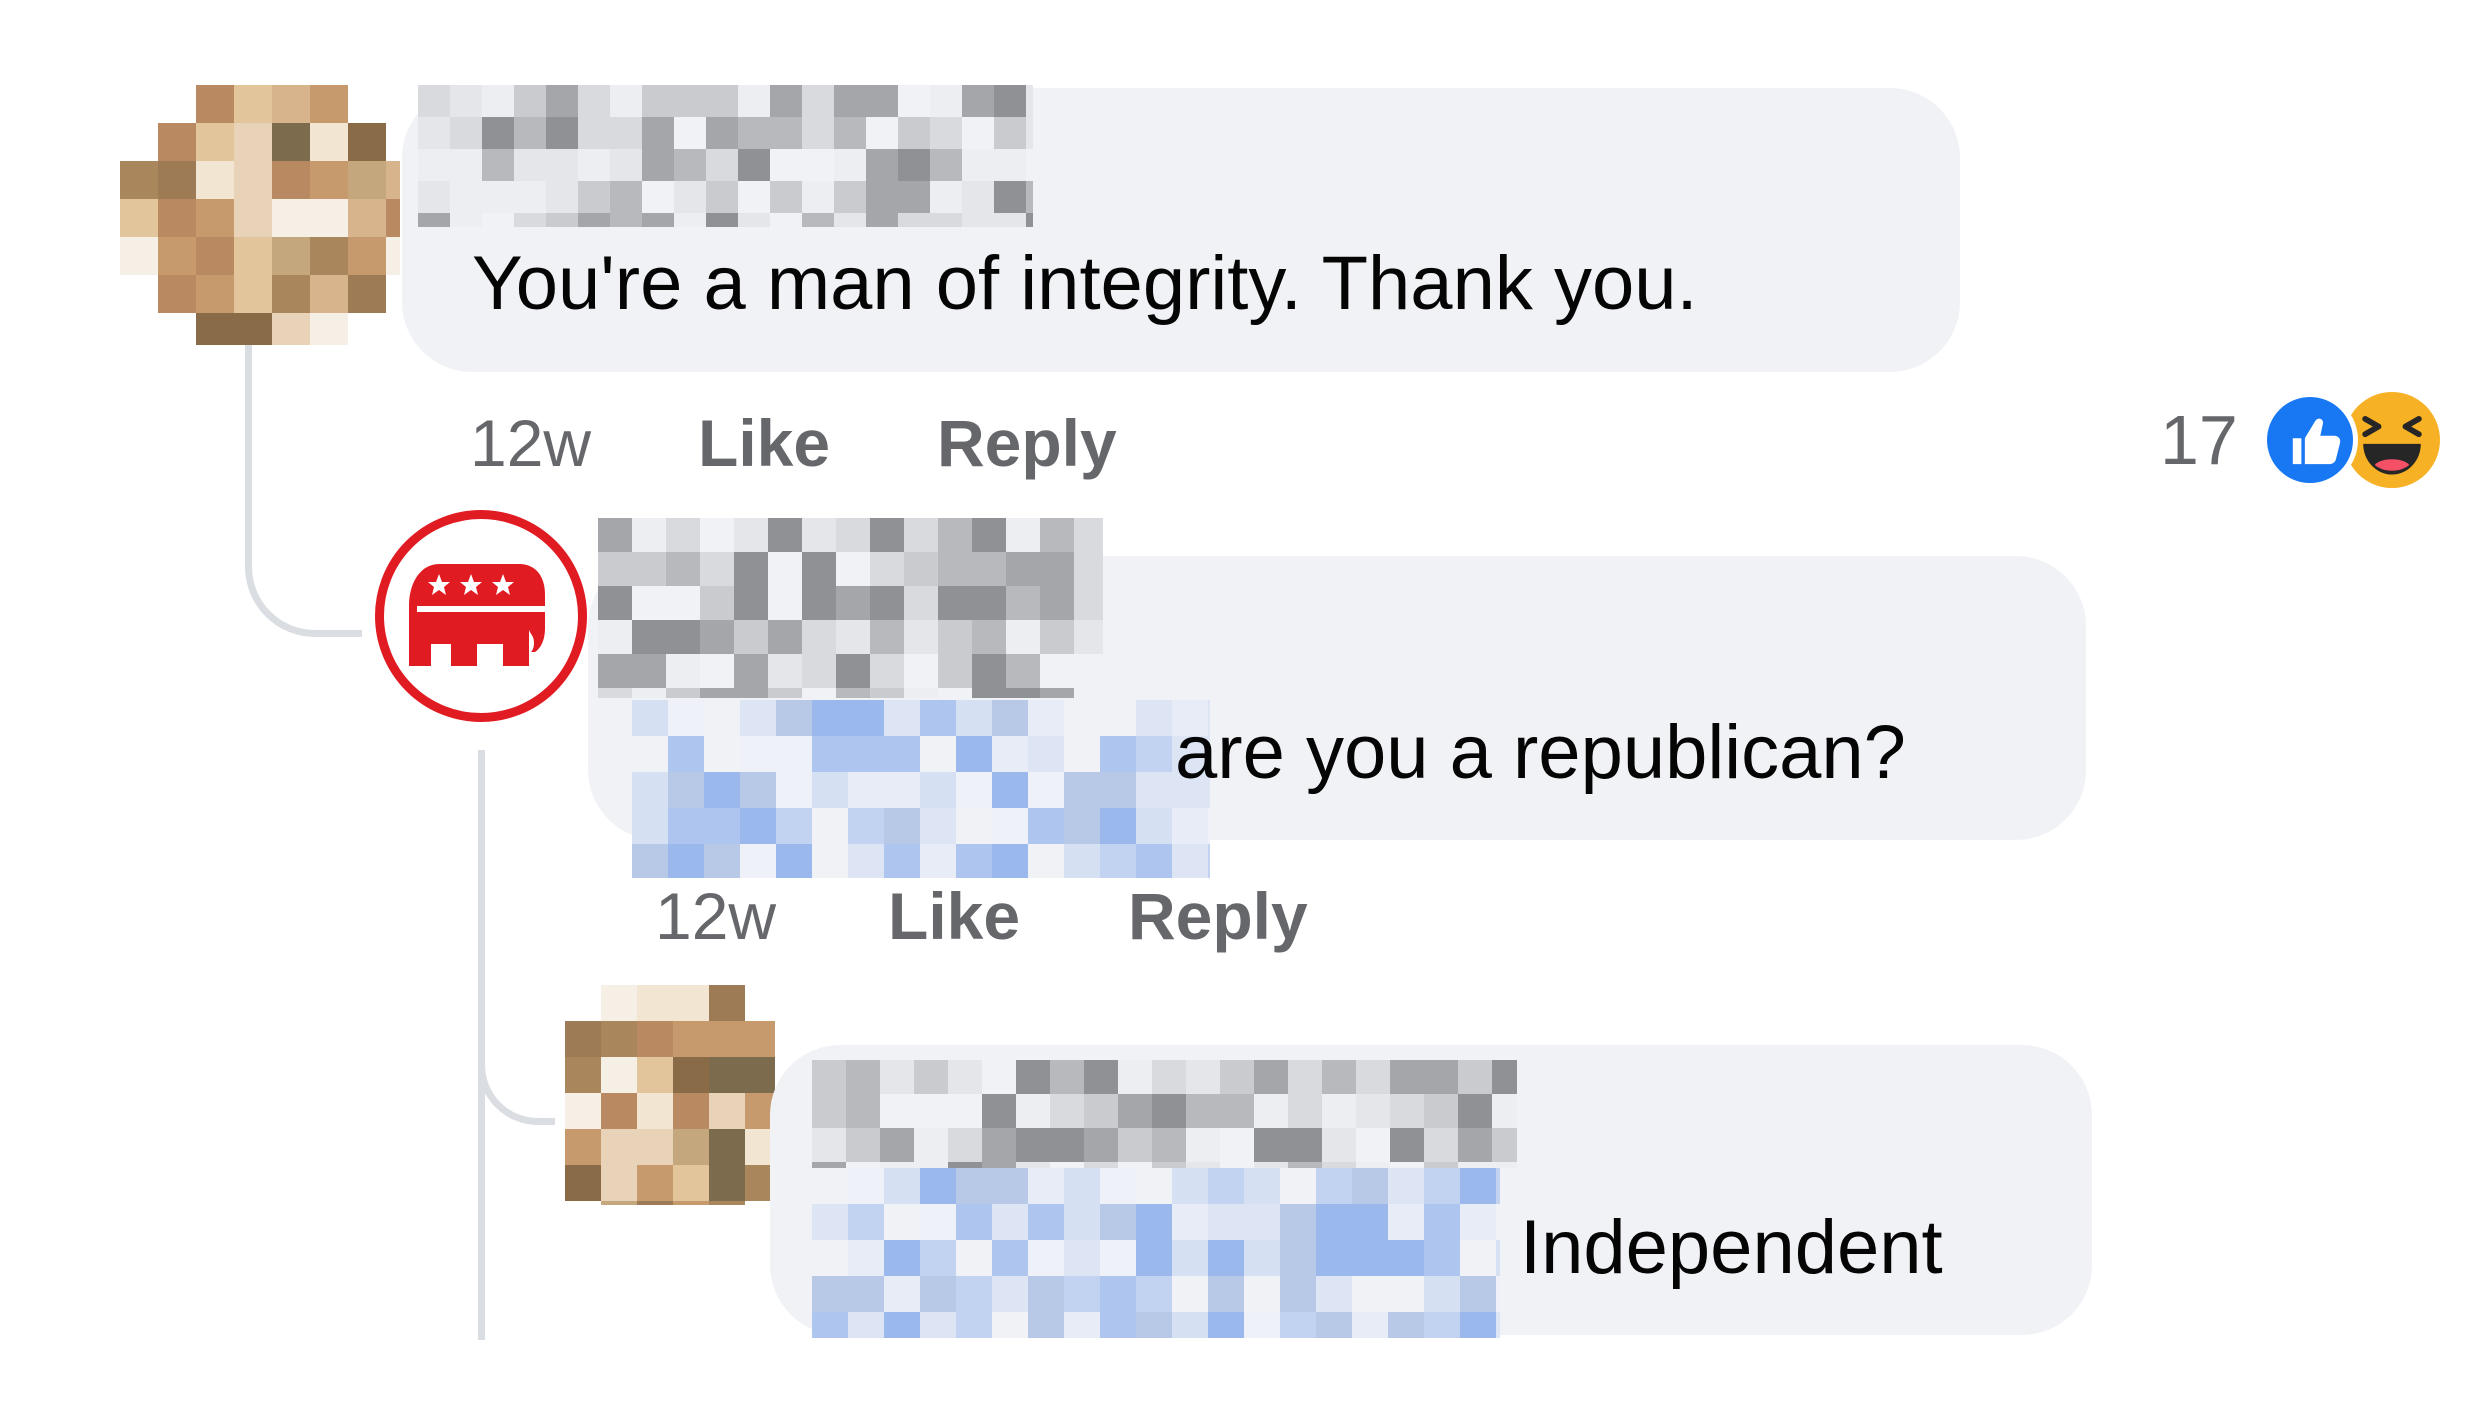 The image size is (2473, 1408). Describe the element at coordinates (1731, 1247) in the screenshot. I see `comment-text: Independent` at that location.